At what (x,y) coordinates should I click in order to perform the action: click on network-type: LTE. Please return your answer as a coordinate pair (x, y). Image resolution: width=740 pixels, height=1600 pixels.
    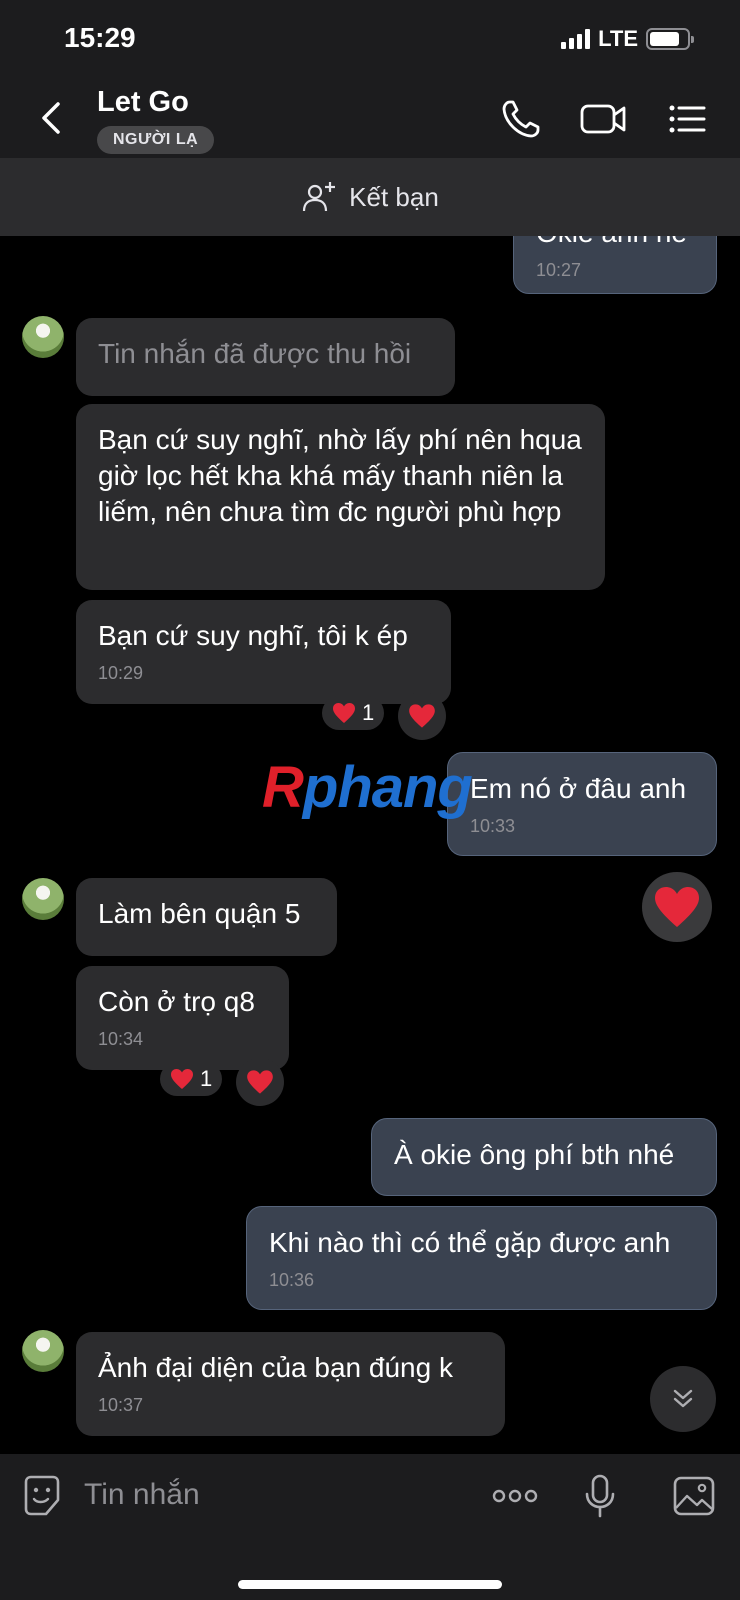
    Looking at the image, I should click on (618, 38).